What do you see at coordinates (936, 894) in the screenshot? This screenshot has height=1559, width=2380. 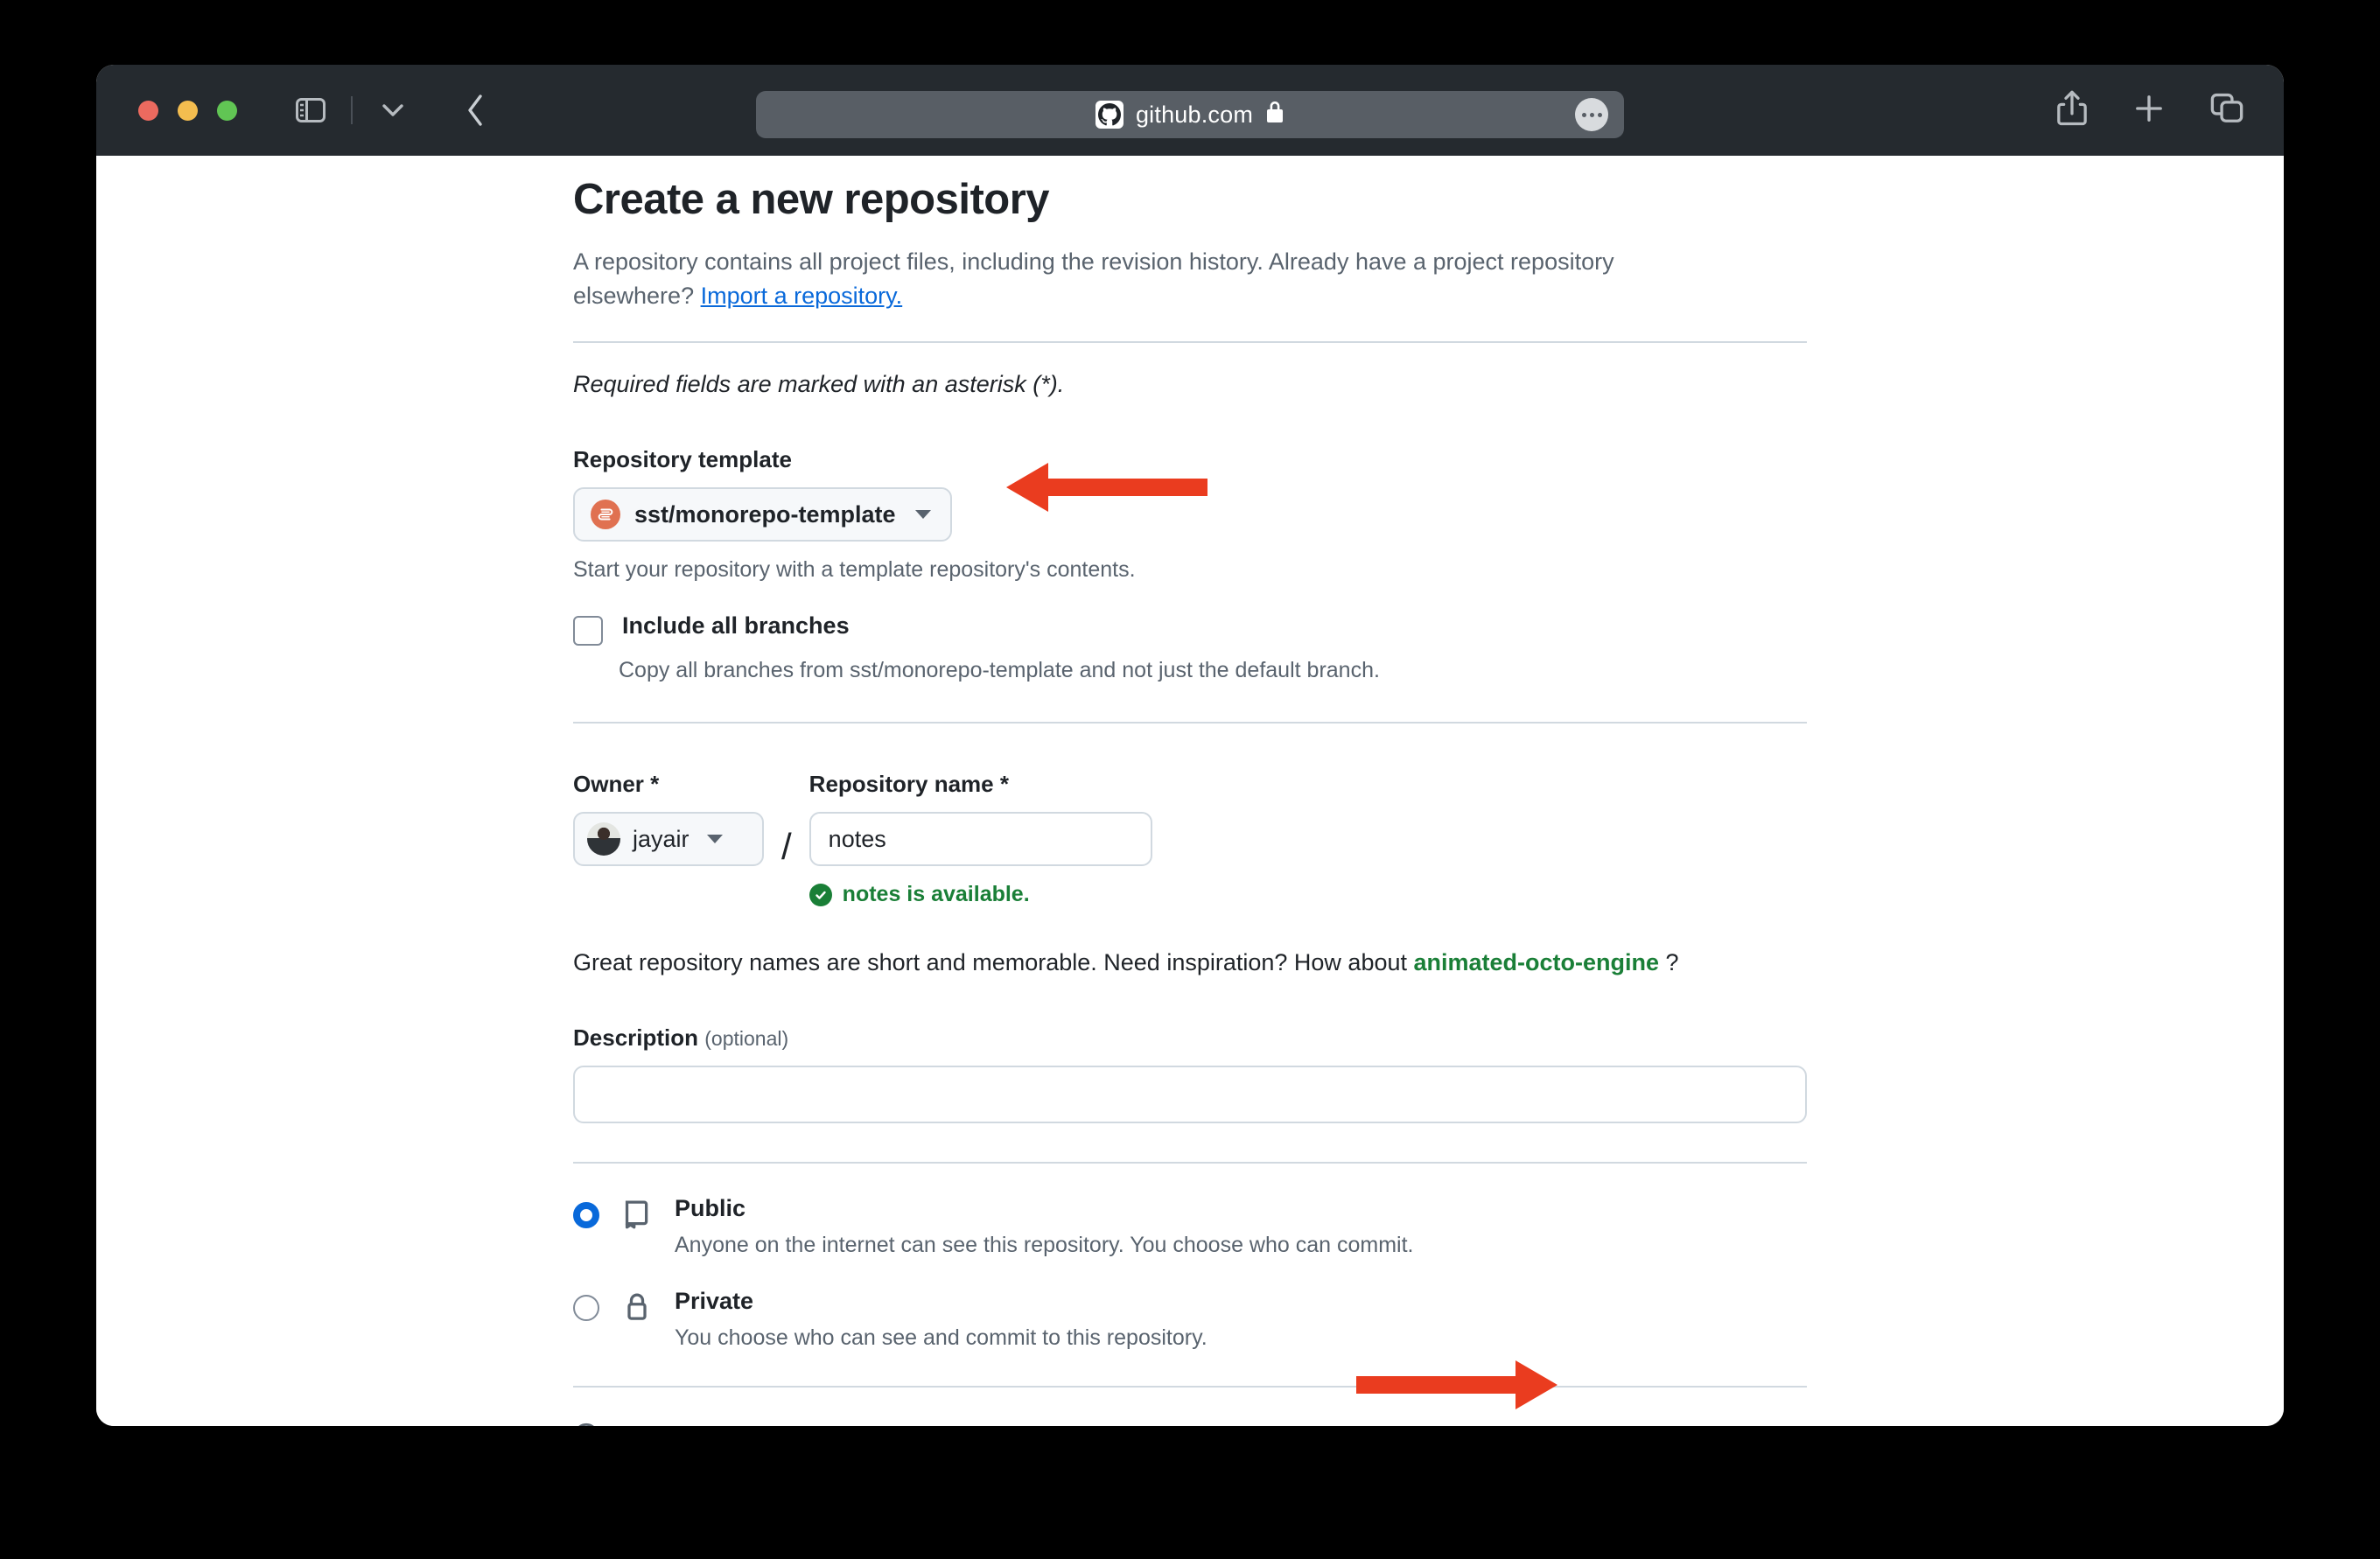 I see `availability-text: notes is available.` at bounding box center [936, 894].